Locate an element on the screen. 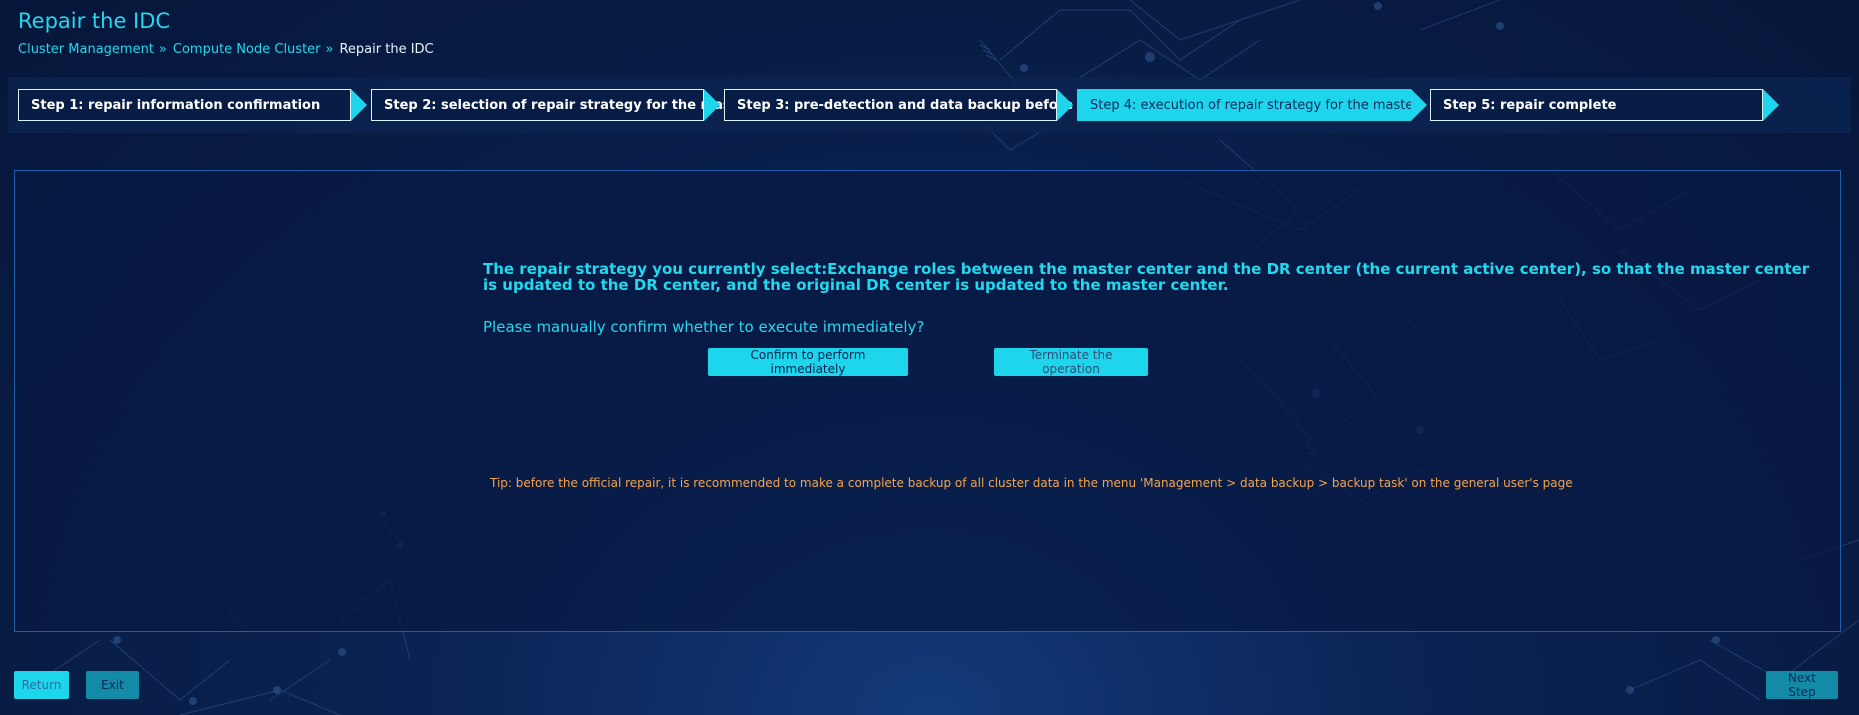  return-button: Return is located at coordinates (41, 685).